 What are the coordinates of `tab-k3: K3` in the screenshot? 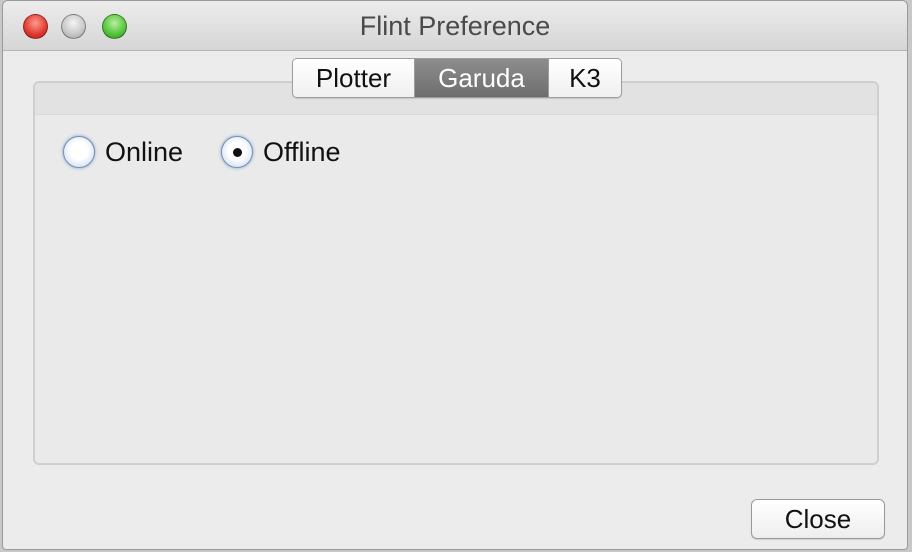 It's located at (585, 78).